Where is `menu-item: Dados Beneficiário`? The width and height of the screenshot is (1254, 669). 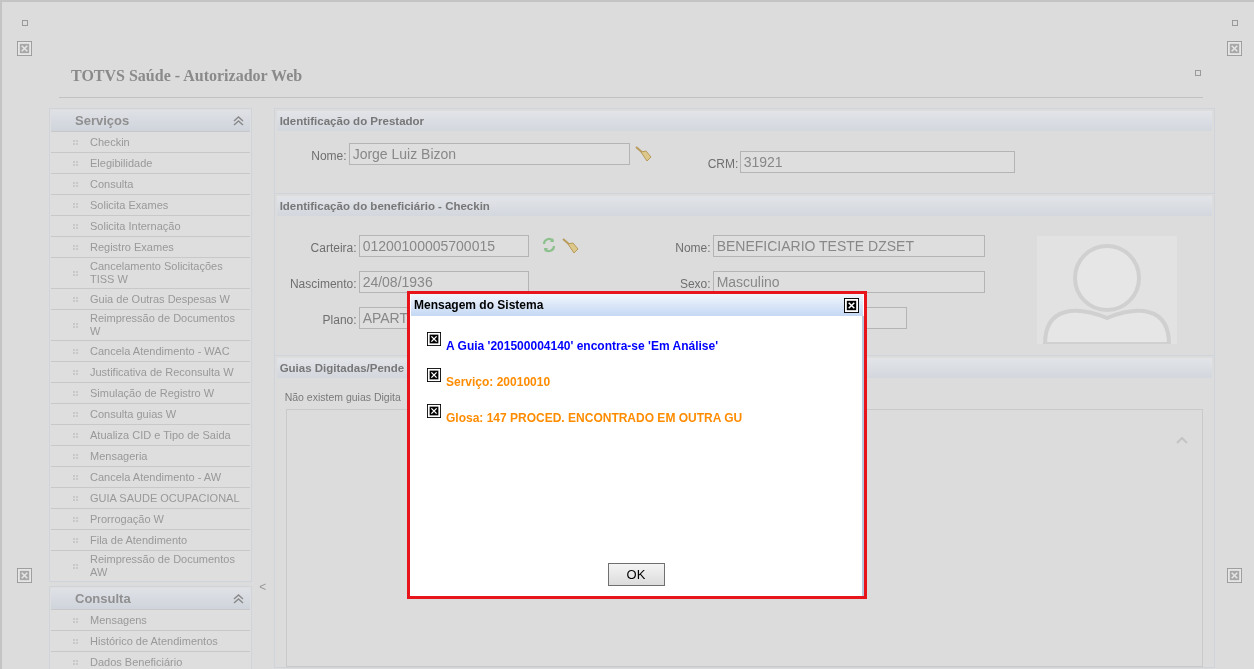
menu-item: Dados Beneficiário is located at coordinates (165, 662).